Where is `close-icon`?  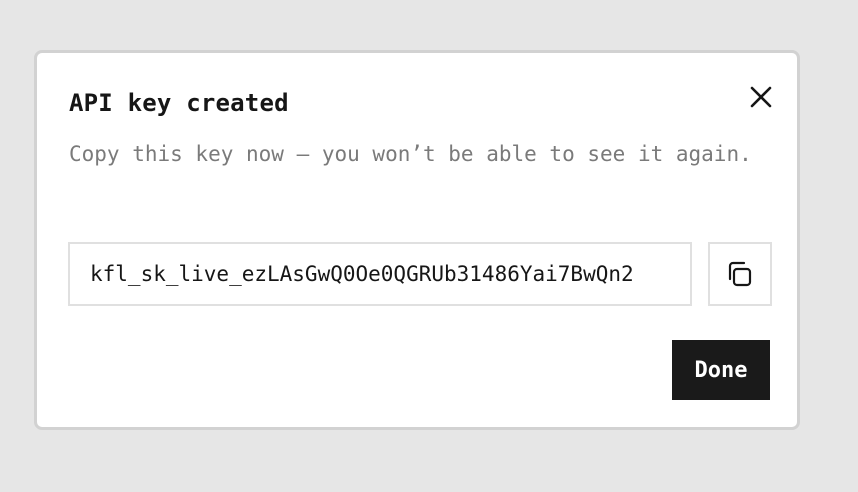
close-icon is located at coordinates (761, 97).